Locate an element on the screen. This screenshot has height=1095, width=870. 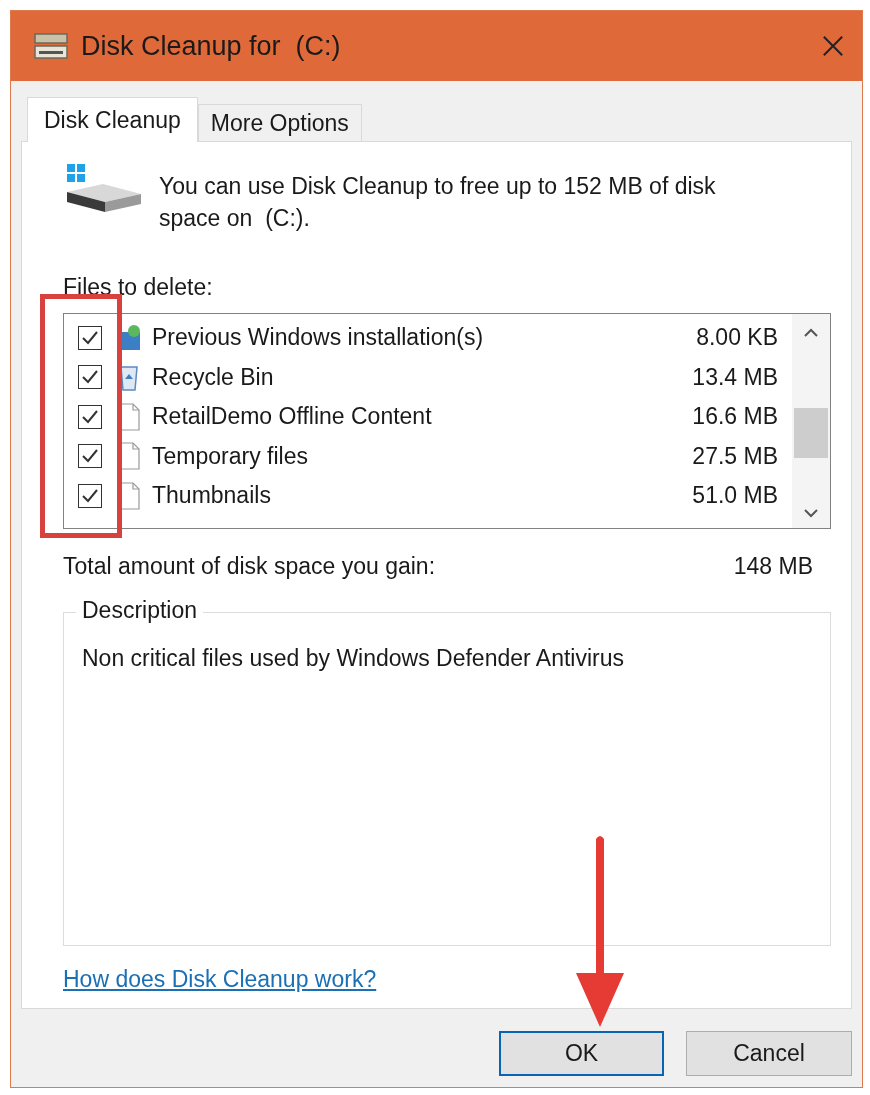
description-title: Description is located at coordinates (140, 610).